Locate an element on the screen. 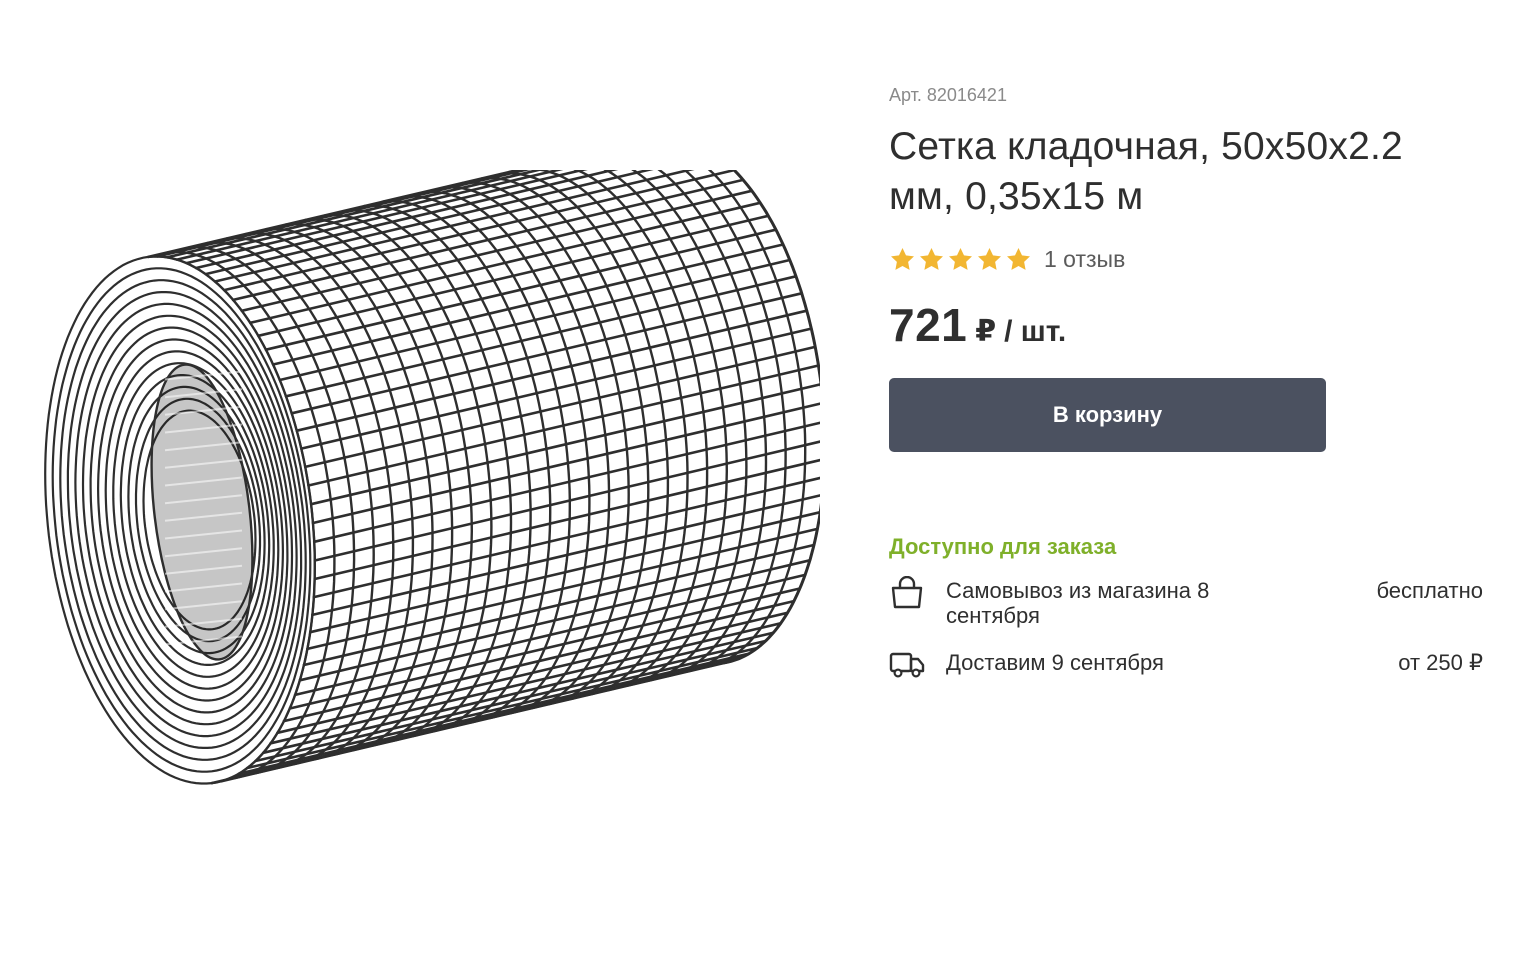 Image resolution: width=1520 pixels, height=962 pixels. pickup-price: бесплатно is located at coordinates (1429, 590).